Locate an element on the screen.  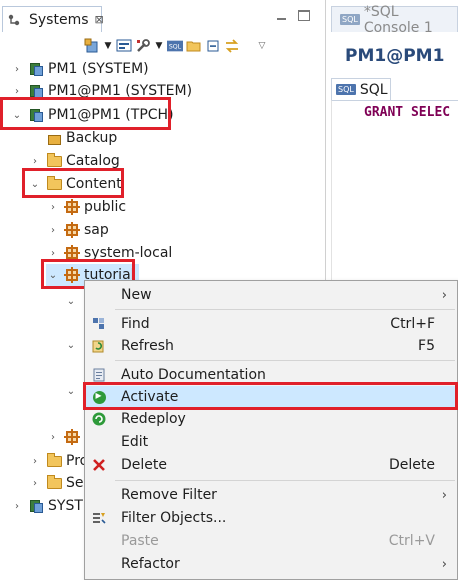
highlight-box-content is located at coordinates (73, 183).